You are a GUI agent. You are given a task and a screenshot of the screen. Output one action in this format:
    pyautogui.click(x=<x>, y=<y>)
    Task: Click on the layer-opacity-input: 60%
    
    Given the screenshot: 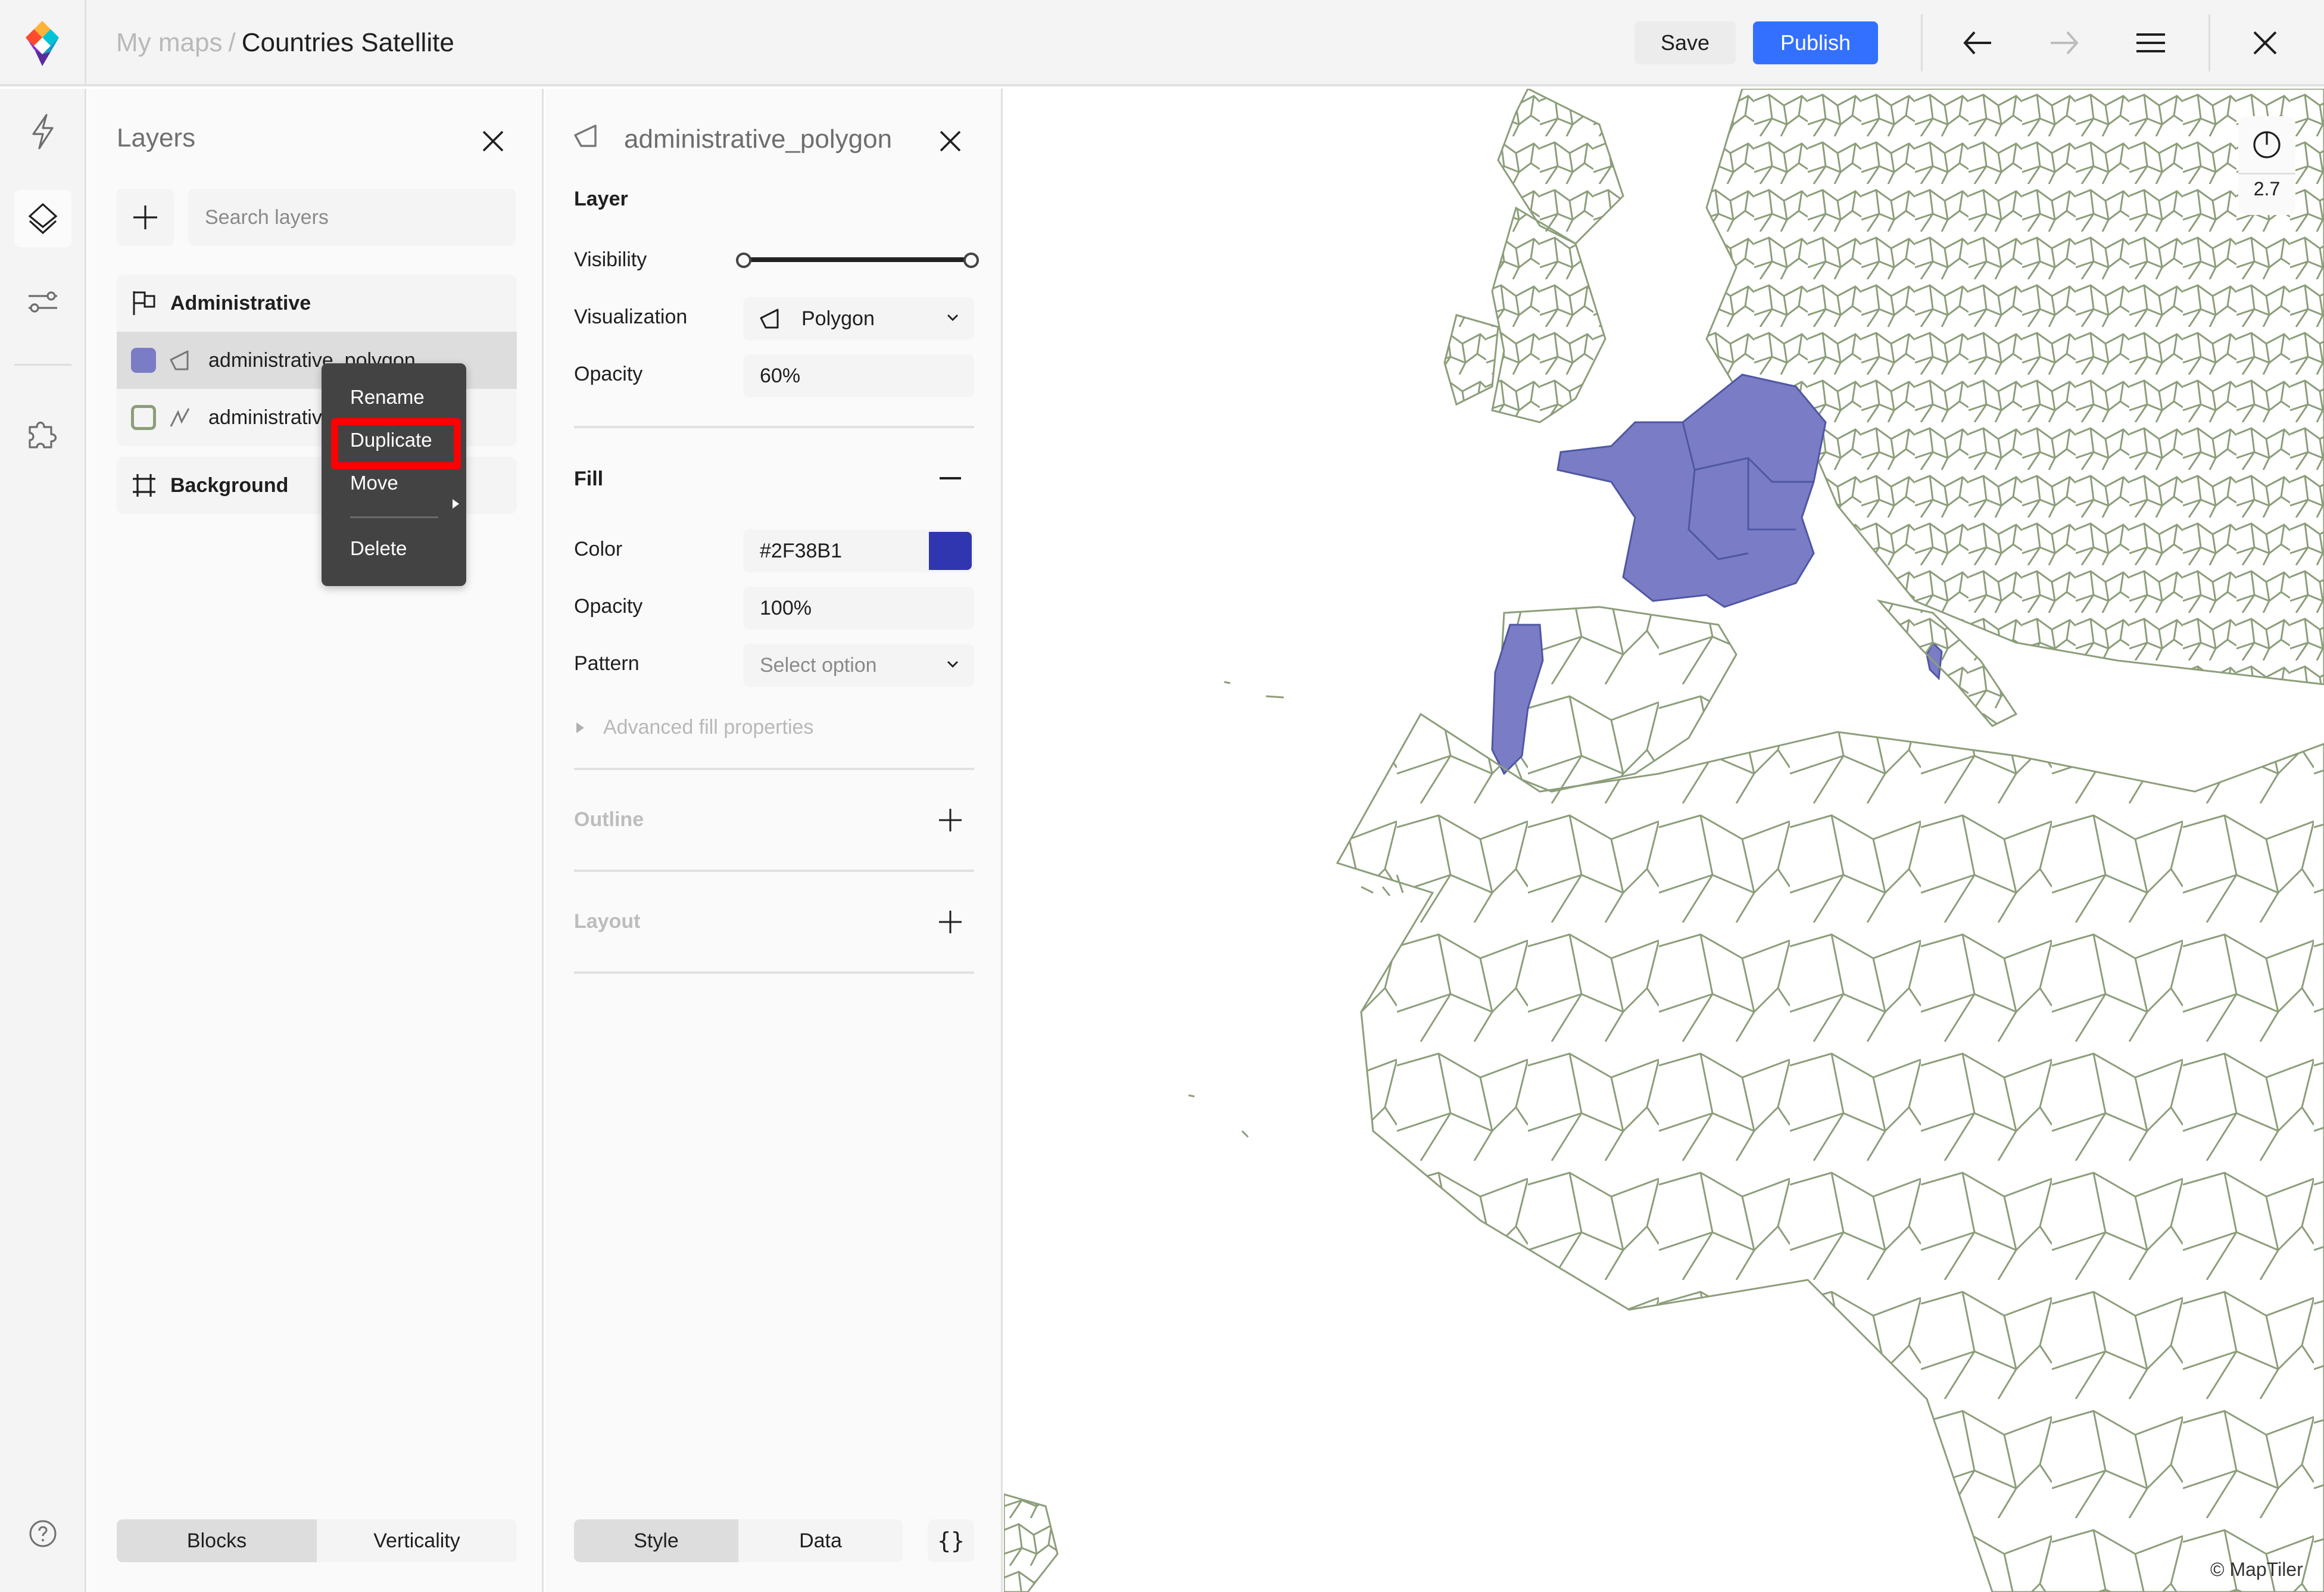 What is the action you would take?
    pyautogui.click(x=858, y=375)
    